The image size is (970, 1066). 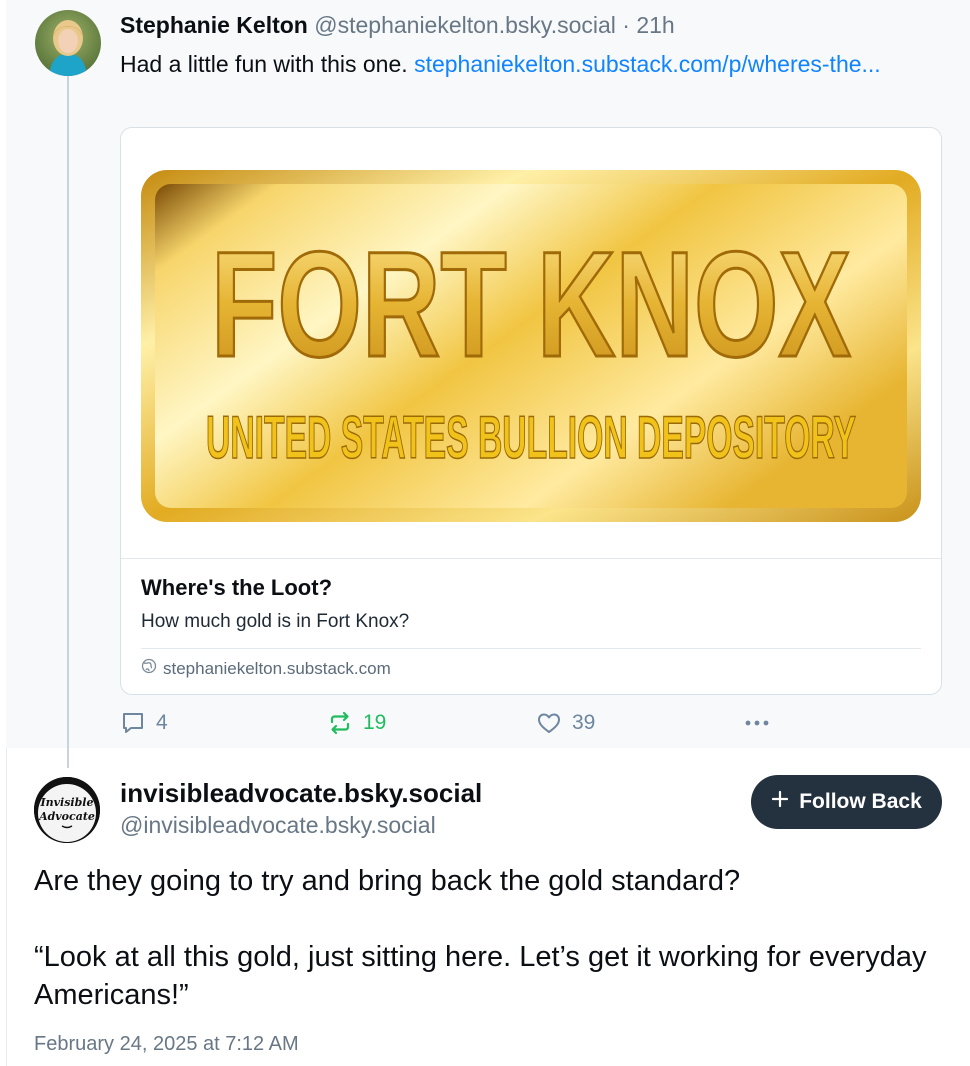 What do you see at coordinates (549, 723) in the screenshot?
I see `heart-icon` at bounding box center [549, 723].